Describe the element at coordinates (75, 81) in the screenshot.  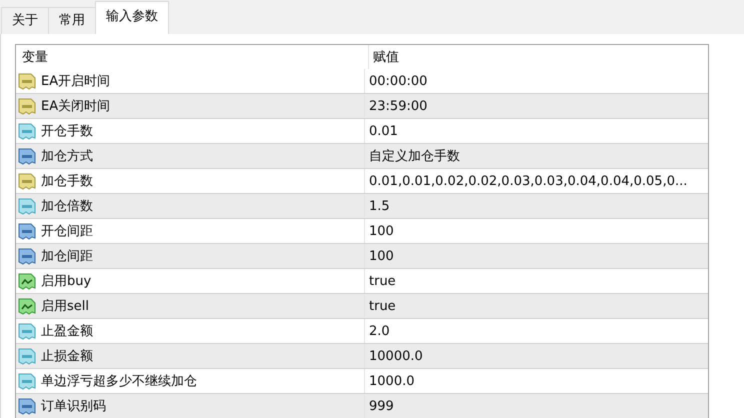
I see `parameter-name: EA开启时间` at that location.